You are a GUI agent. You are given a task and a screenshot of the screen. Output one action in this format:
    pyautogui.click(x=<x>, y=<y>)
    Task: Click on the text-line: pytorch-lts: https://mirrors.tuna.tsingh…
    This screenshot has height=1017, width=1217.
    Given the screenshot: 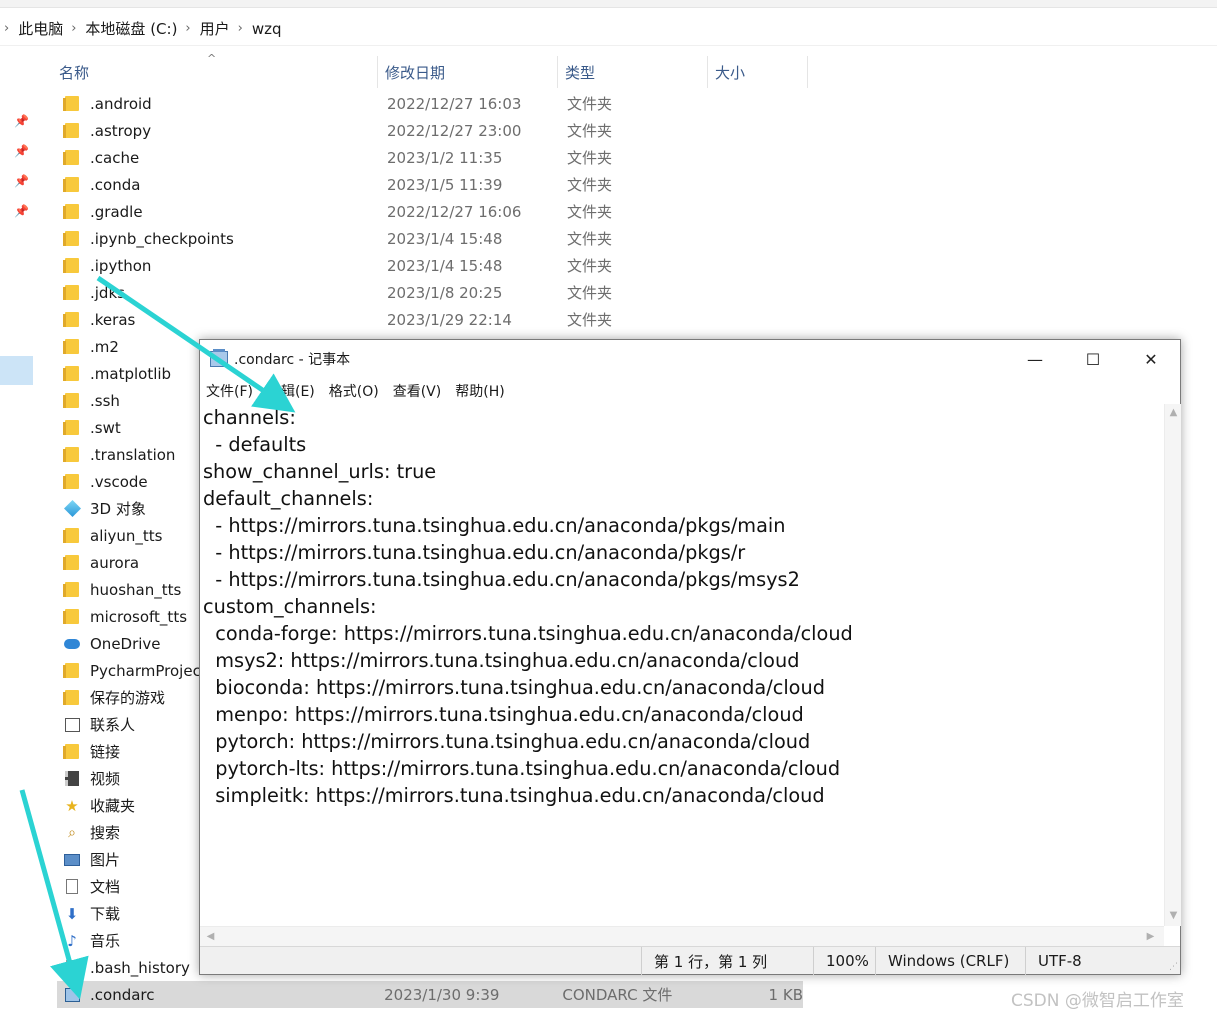 What is the action you would take?
    pyautogui.click(x=522, y=768)
    